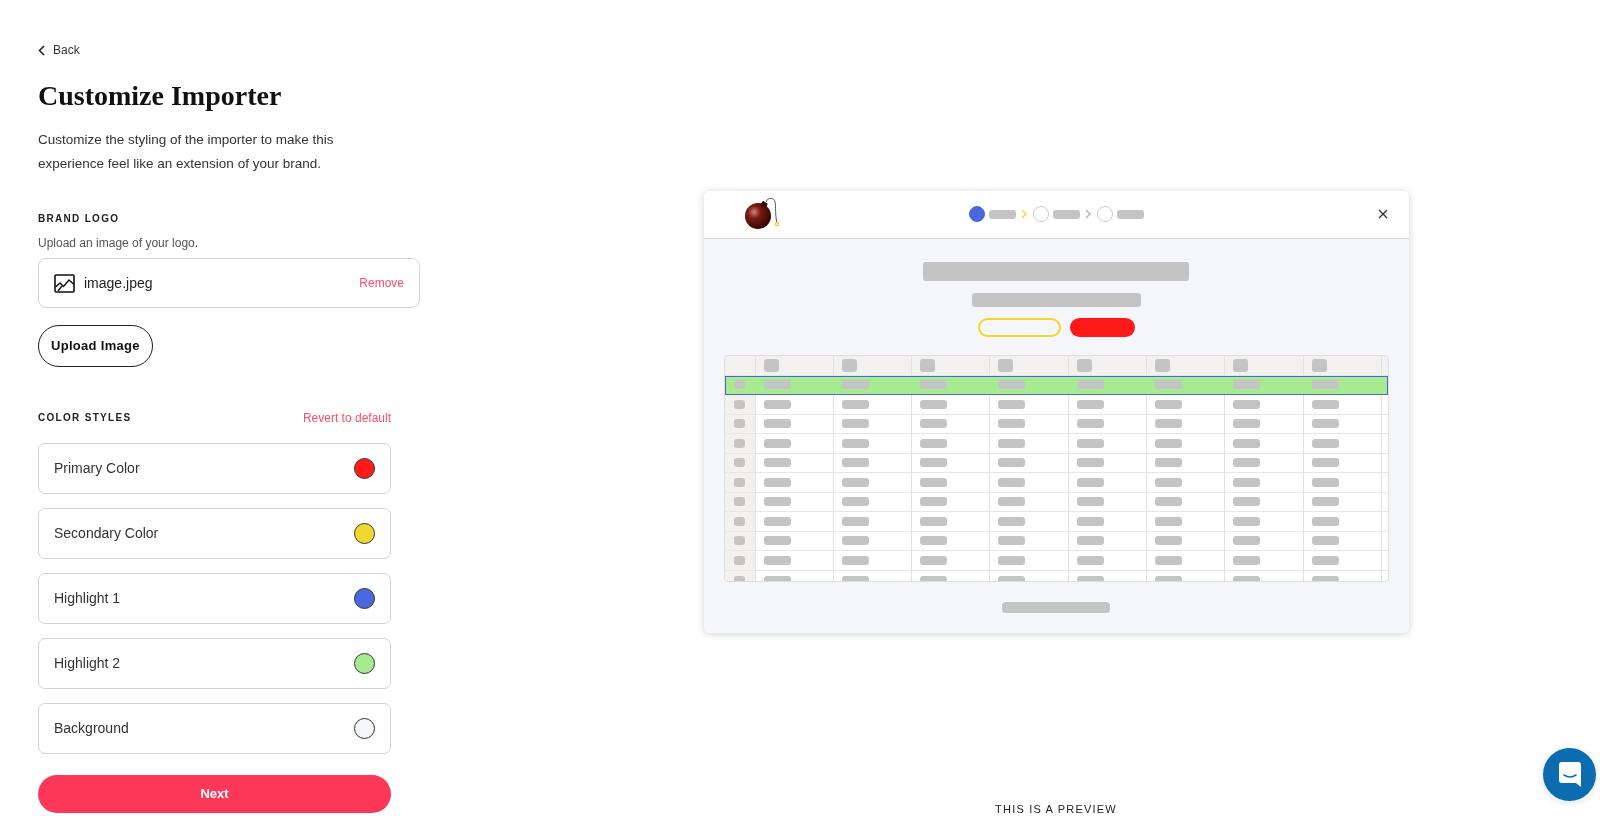  I want to click on page-description: Customize the styling of the importer to make this experience feel like an extension of your brand., so click(186, 152).